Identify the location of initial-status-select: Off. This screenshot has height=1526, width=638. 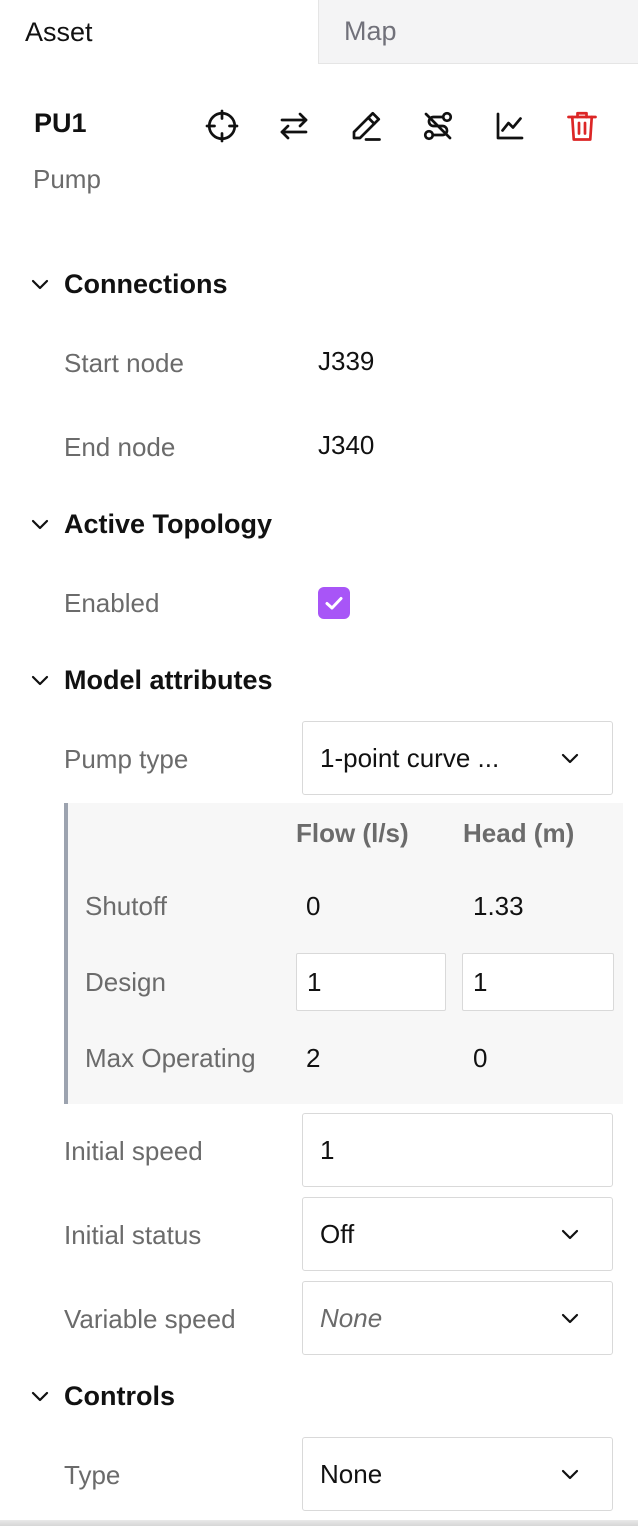
(457, 1234).